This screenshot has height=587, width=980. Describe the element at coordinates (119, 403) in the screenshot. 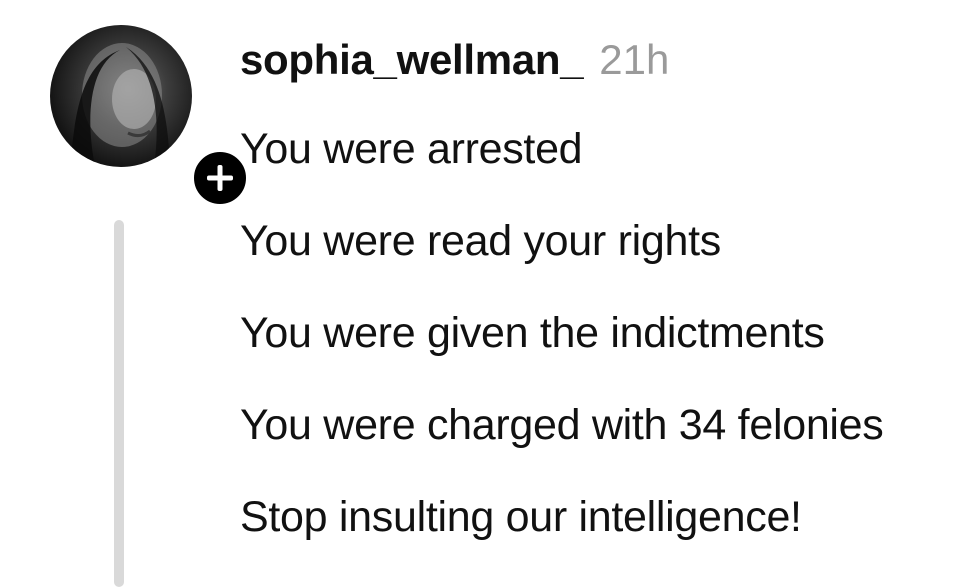

I see `thread-line` at that location.